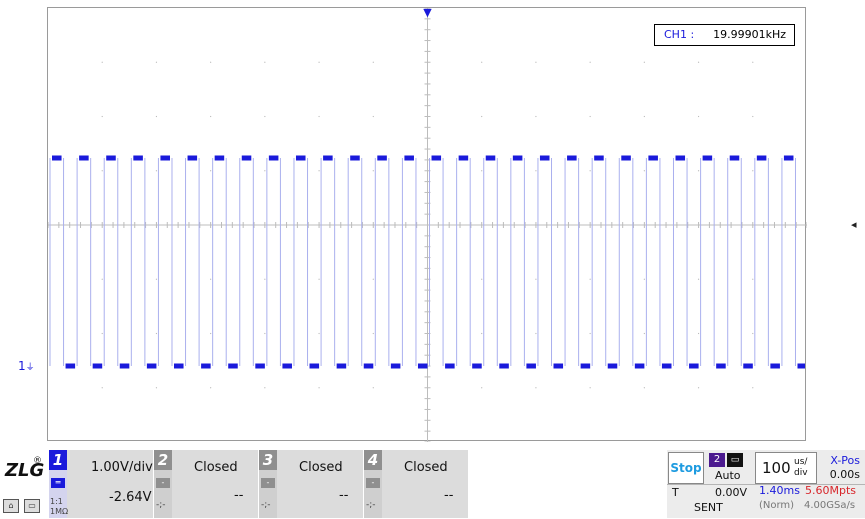 Image resolution: width=865 pixels, height=519 pixels. Describe the element at coordinates (311, 484) in the screenshot. I see `channel-3-panel: 3 - Closed -;- --` at that location.